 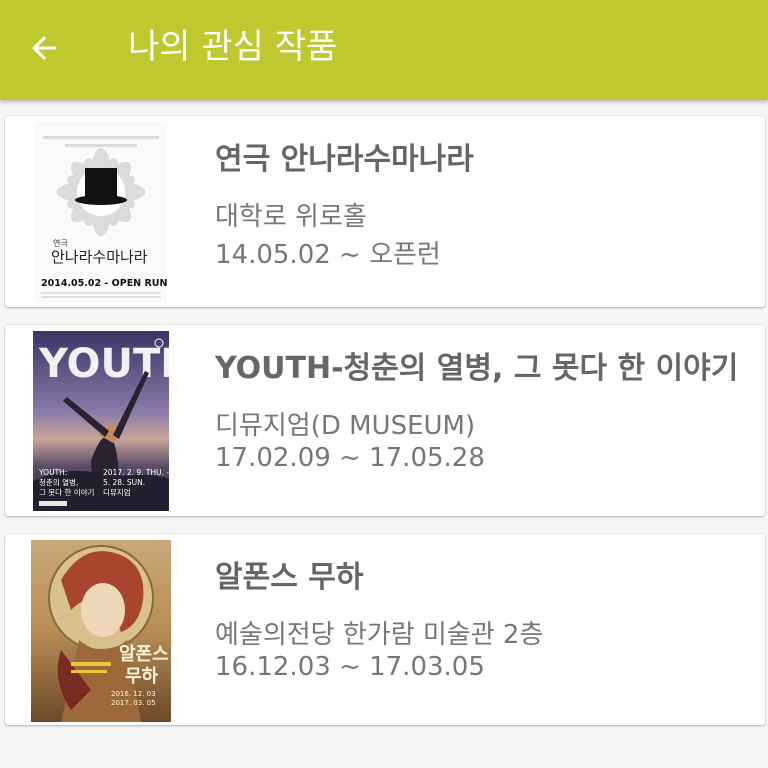 I want to click on item-dates: 14.05.02 ~ 오픈런, so click(x=328, y=255).